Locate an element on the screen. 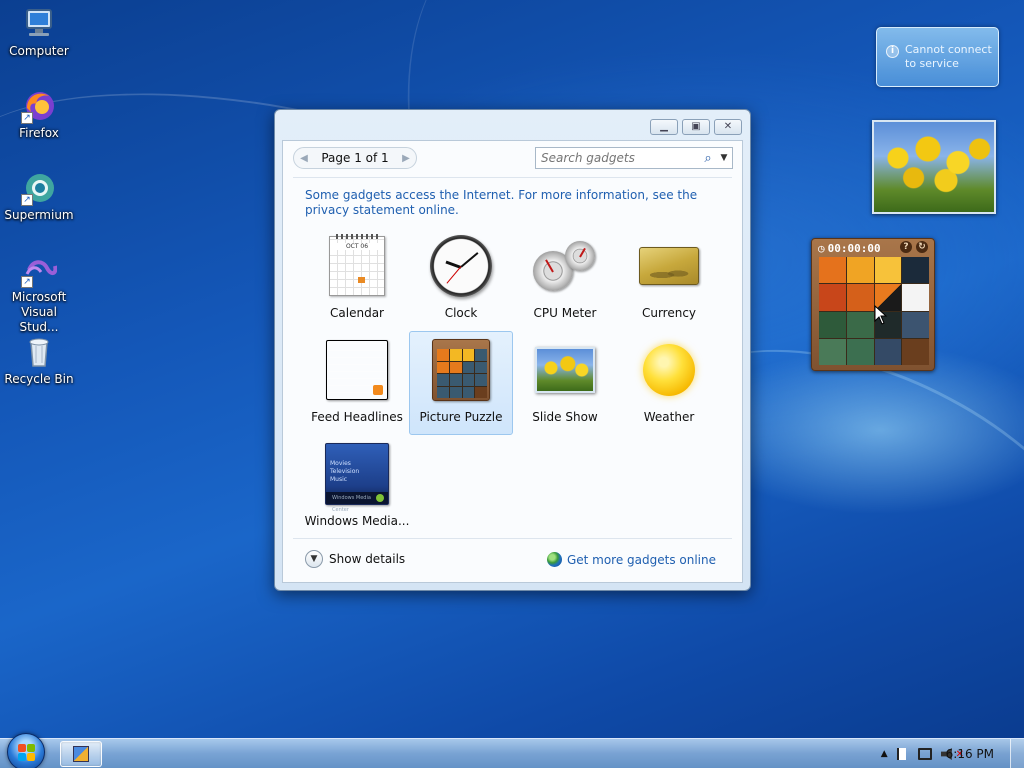  network-icon is located at coordinates (924, 754).